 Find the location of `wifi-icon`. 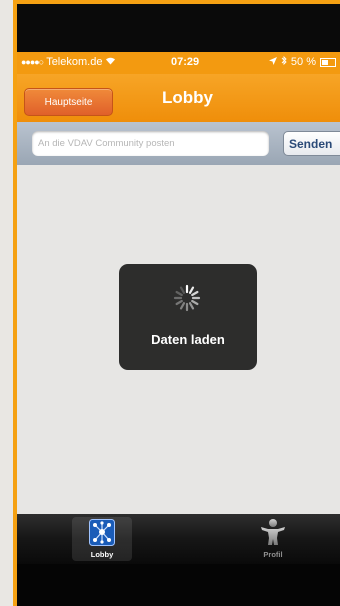

wifi-icon is located at coordinates (110, 62).